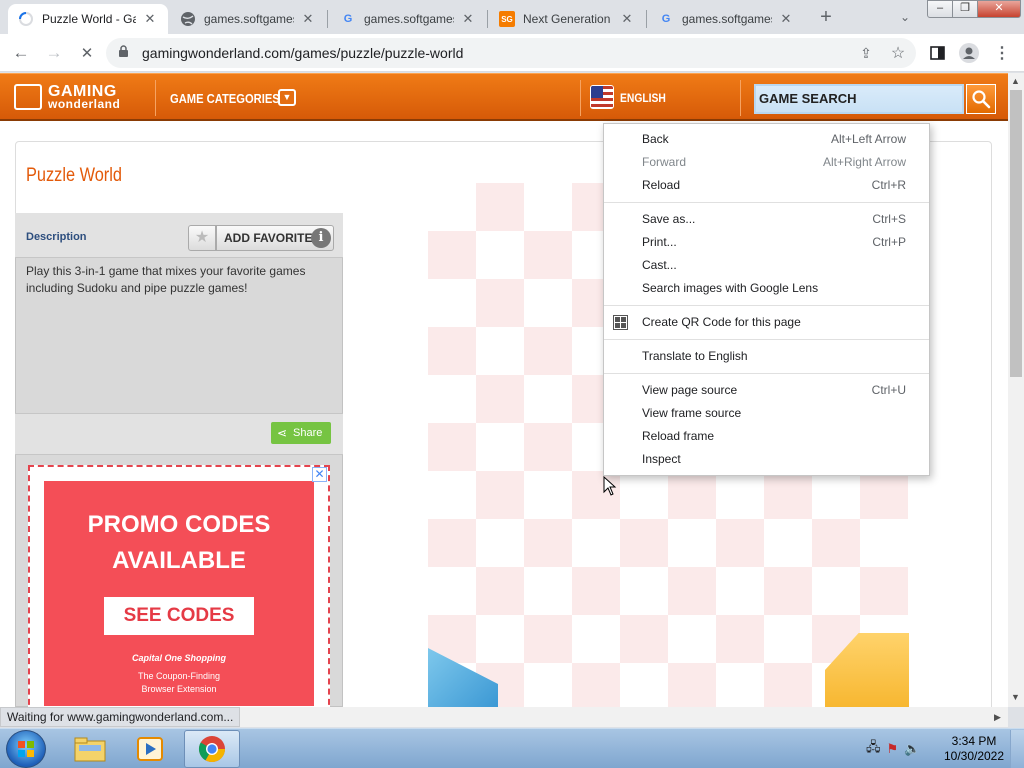  I want to click on share-button: ⋖ Share, so click(301, 433).